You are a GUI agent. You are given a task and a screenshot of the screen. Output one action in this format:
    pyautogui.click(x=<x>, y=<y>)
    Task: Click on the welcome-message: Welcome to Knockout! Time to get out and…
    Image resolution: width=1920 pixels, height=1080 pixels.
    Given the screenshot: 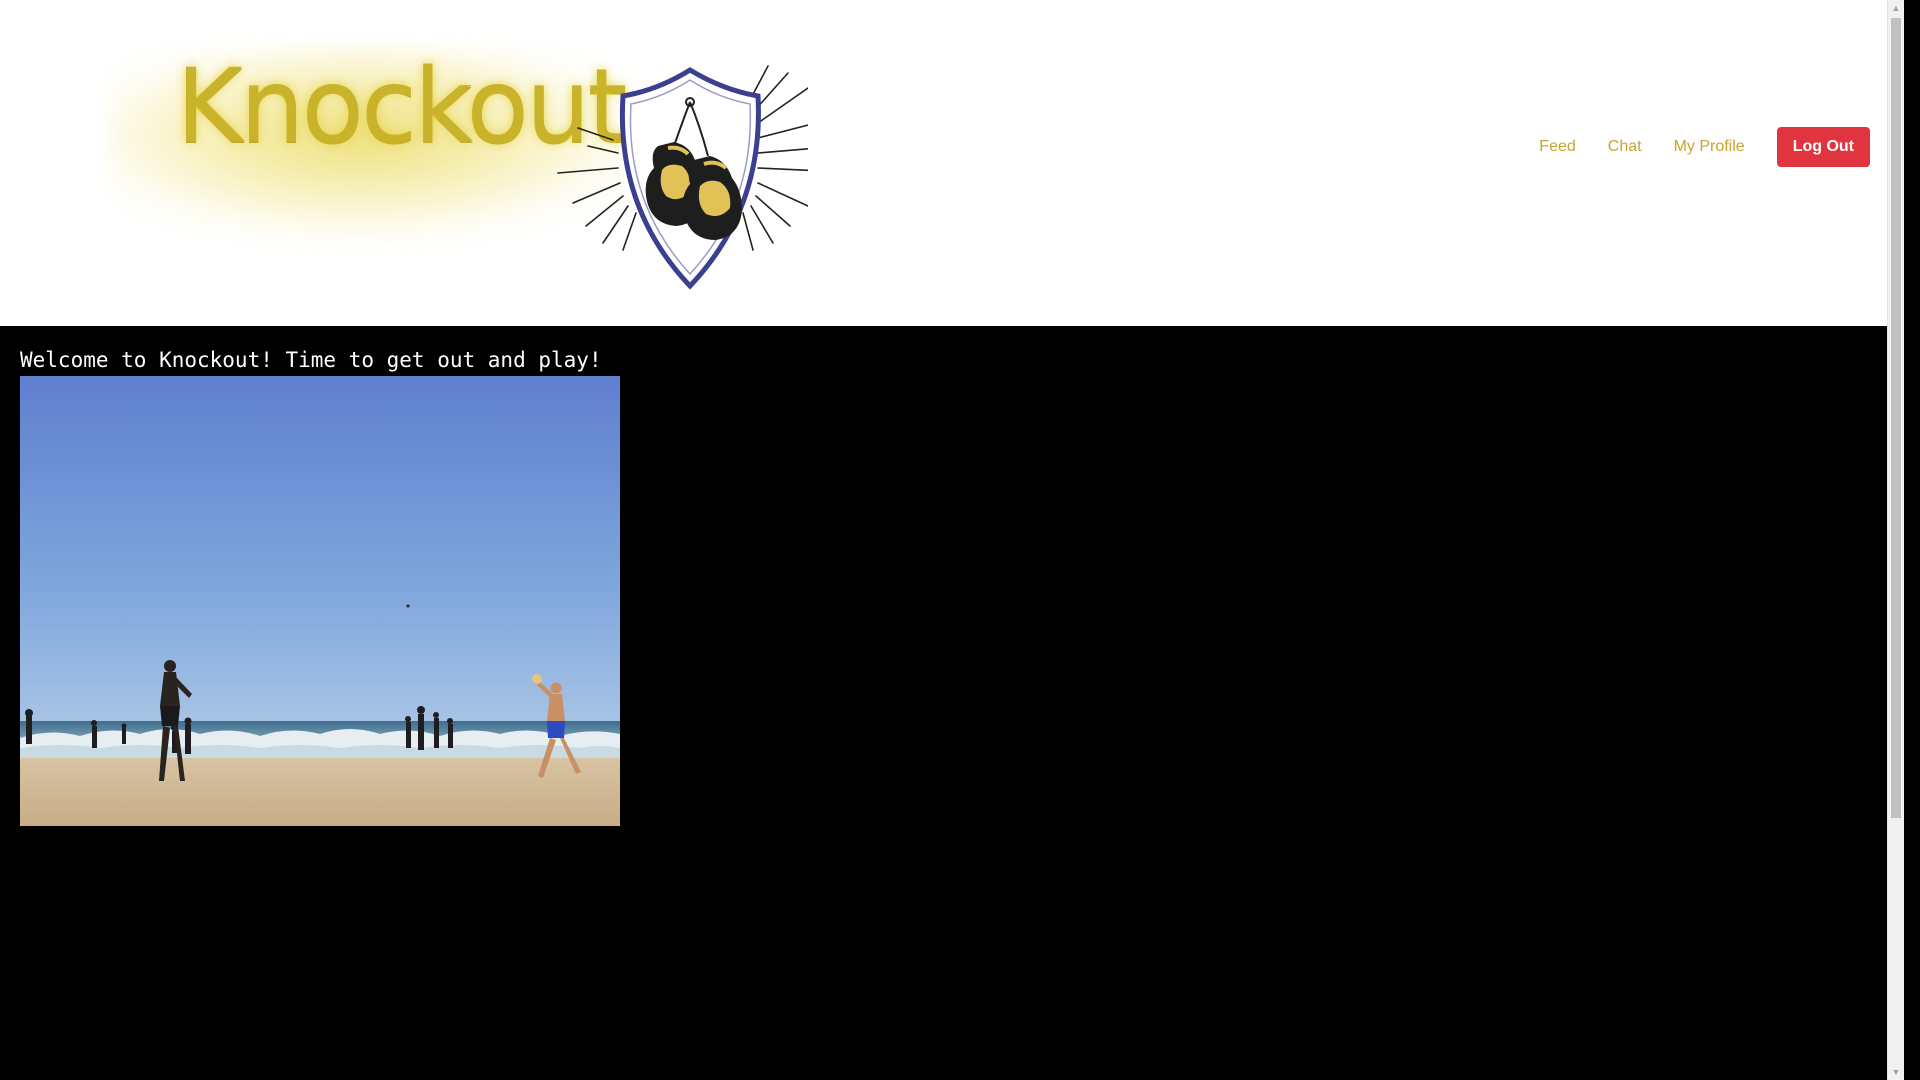 What is the action you would take?
    pyautogui.click(x=311, y=360)
    